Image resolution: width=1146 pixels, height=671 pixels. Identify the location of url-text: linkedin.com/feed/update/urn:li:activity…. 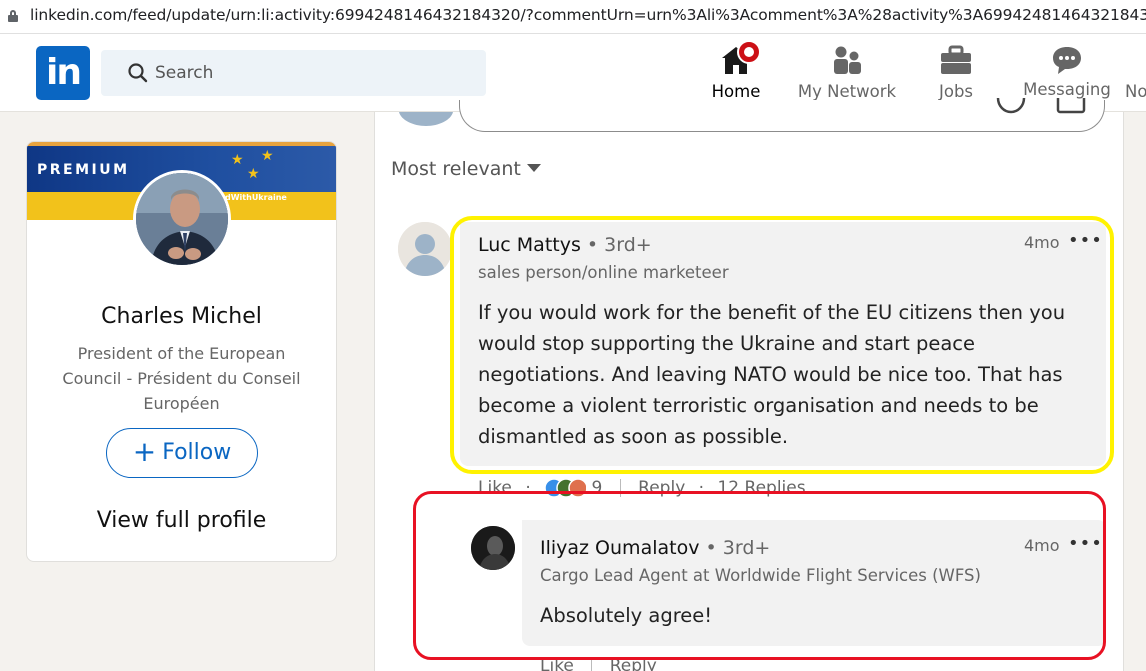
(588, 15).